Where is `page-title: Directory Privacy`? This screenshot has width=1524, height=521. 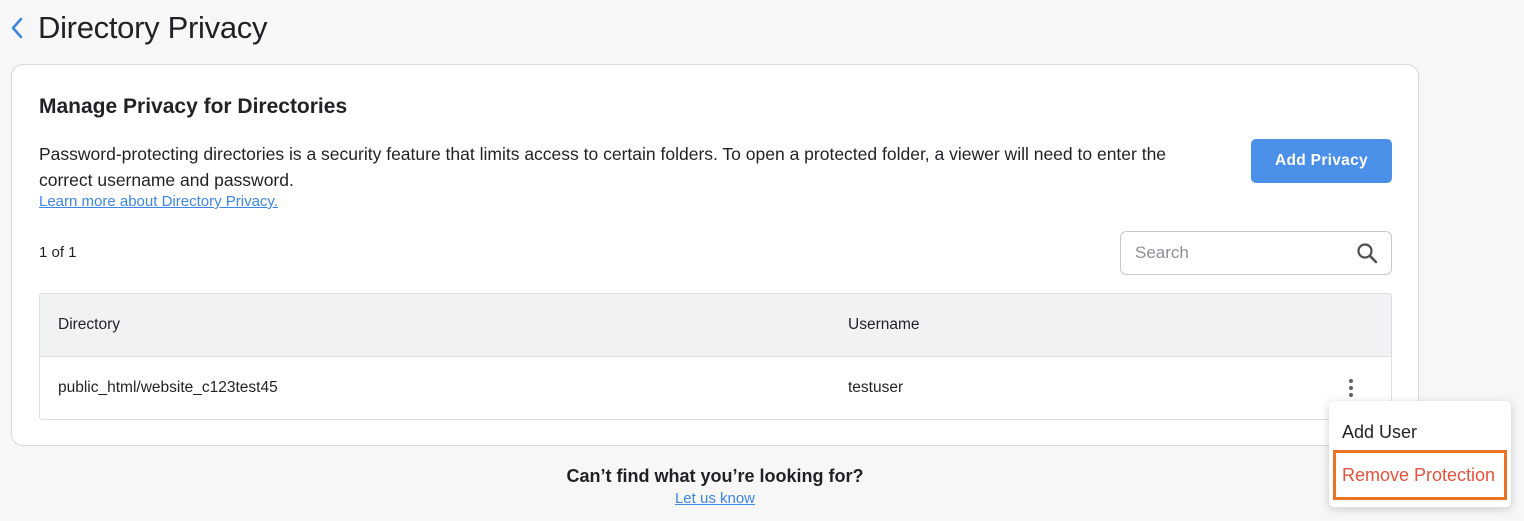
page-title: Directory Privacy is located at coordinates (153, 27).